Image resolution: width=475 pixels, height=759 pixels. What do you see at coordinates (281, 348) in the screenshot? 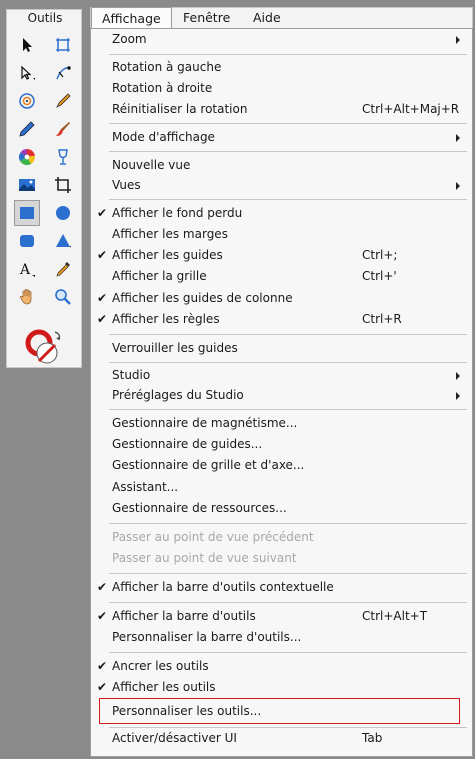
I see `menu-item-verrouiller-guides: Verrouiller les guides` at bounding box center [281, 348].